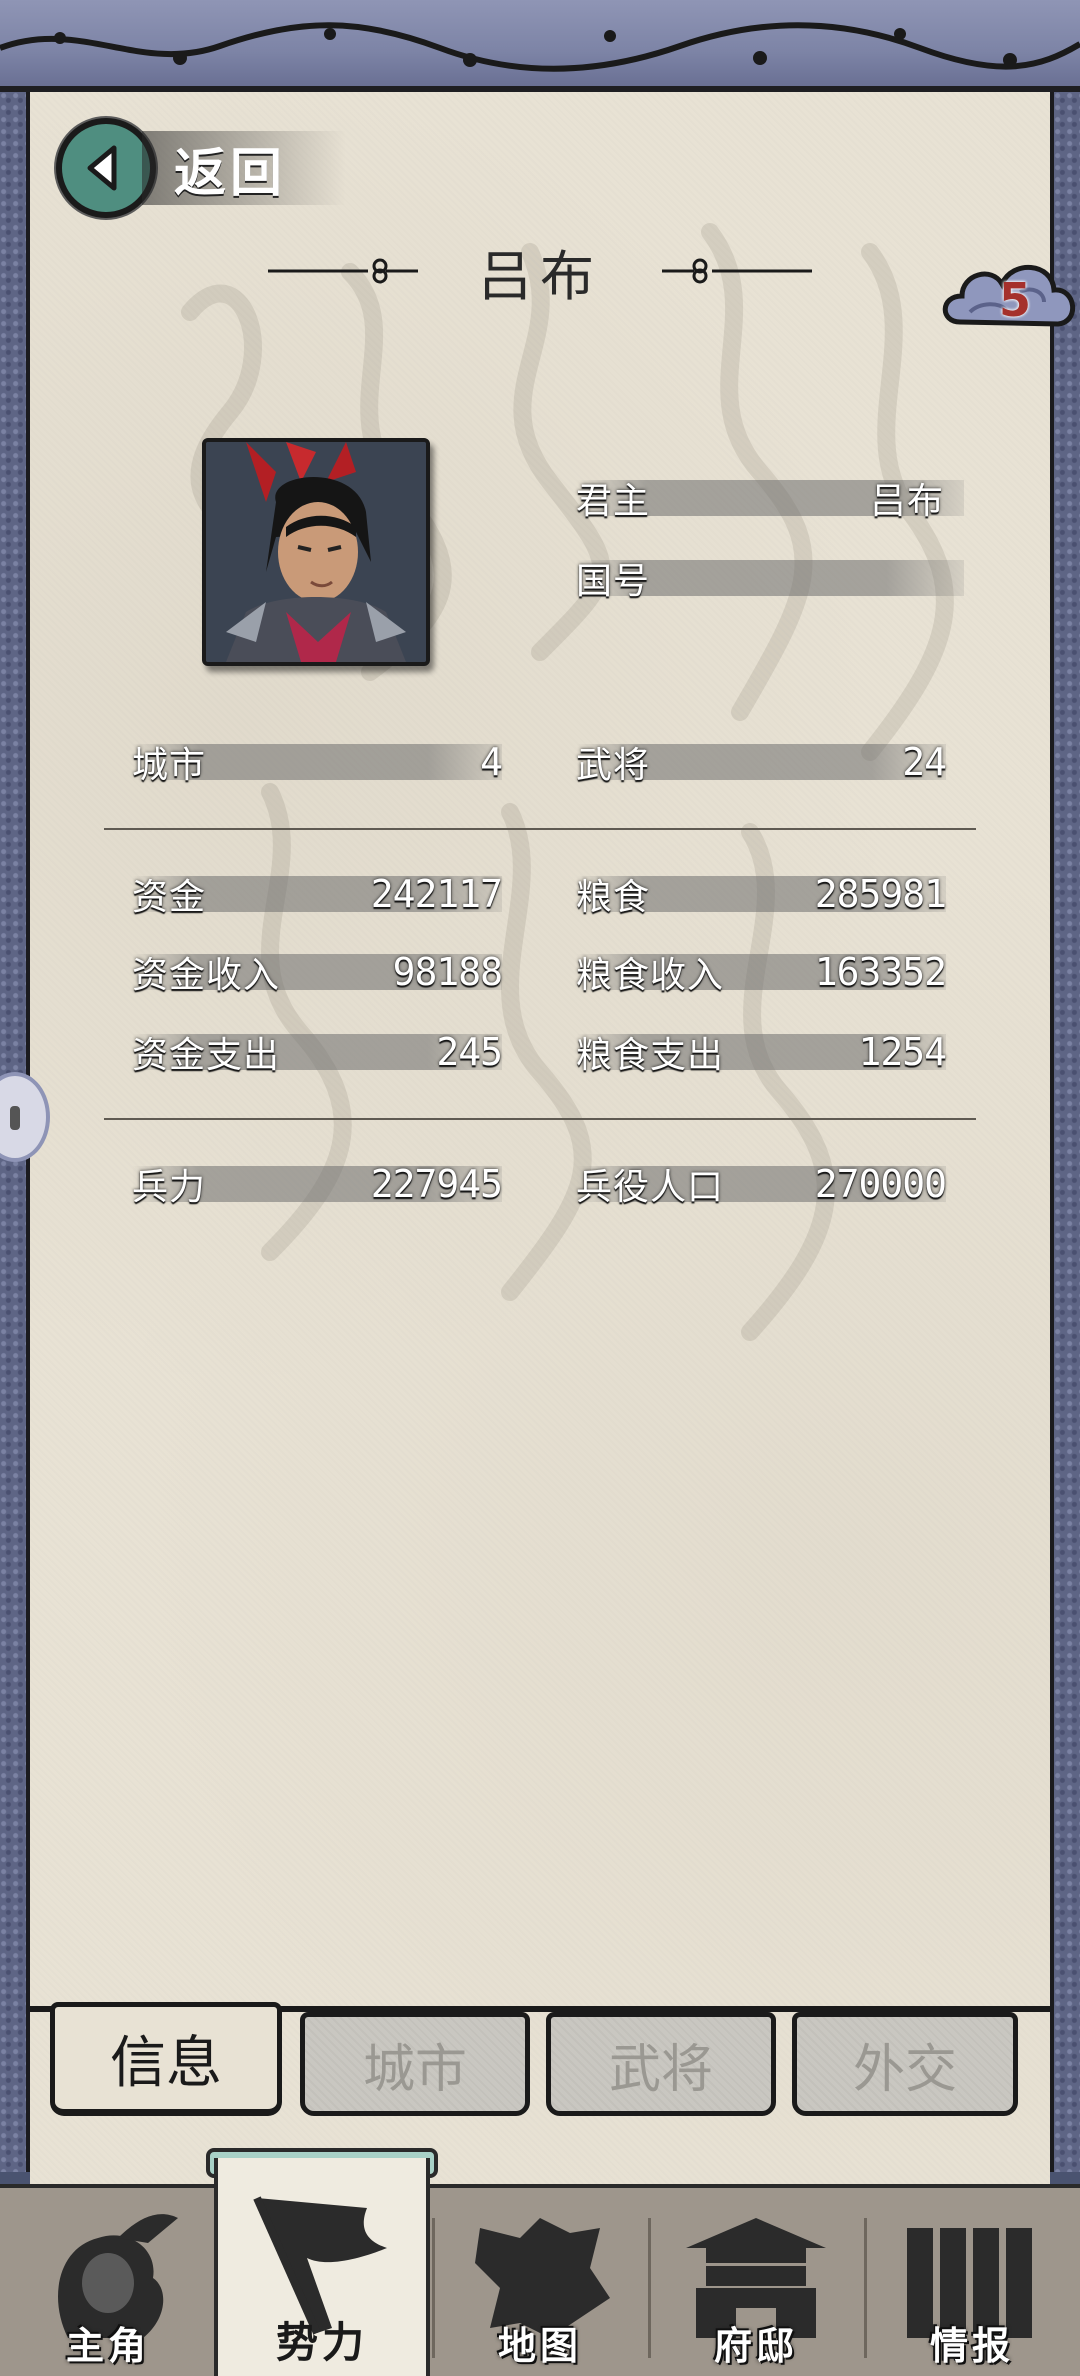 This screenshot has height=2376, width=1080. What do you see at coordinates (737, 271) in the screenshot?
I see `title-ornament-right-icon` at bounding box center [737, 271].